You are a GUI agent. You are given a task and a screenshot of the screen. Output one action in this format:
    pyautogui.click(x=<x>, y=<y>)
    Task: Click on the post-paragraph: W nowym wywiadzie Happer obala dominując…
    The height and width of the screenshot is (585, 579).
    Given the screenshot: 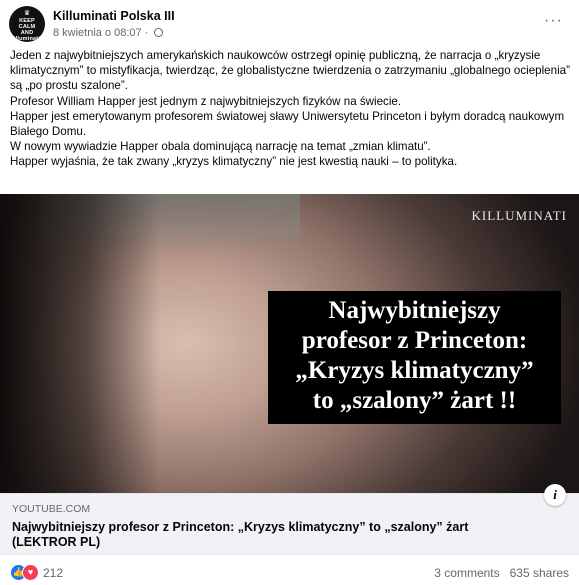 What is the action you would take?
    pyautogui.click(x=220, y=147)
    